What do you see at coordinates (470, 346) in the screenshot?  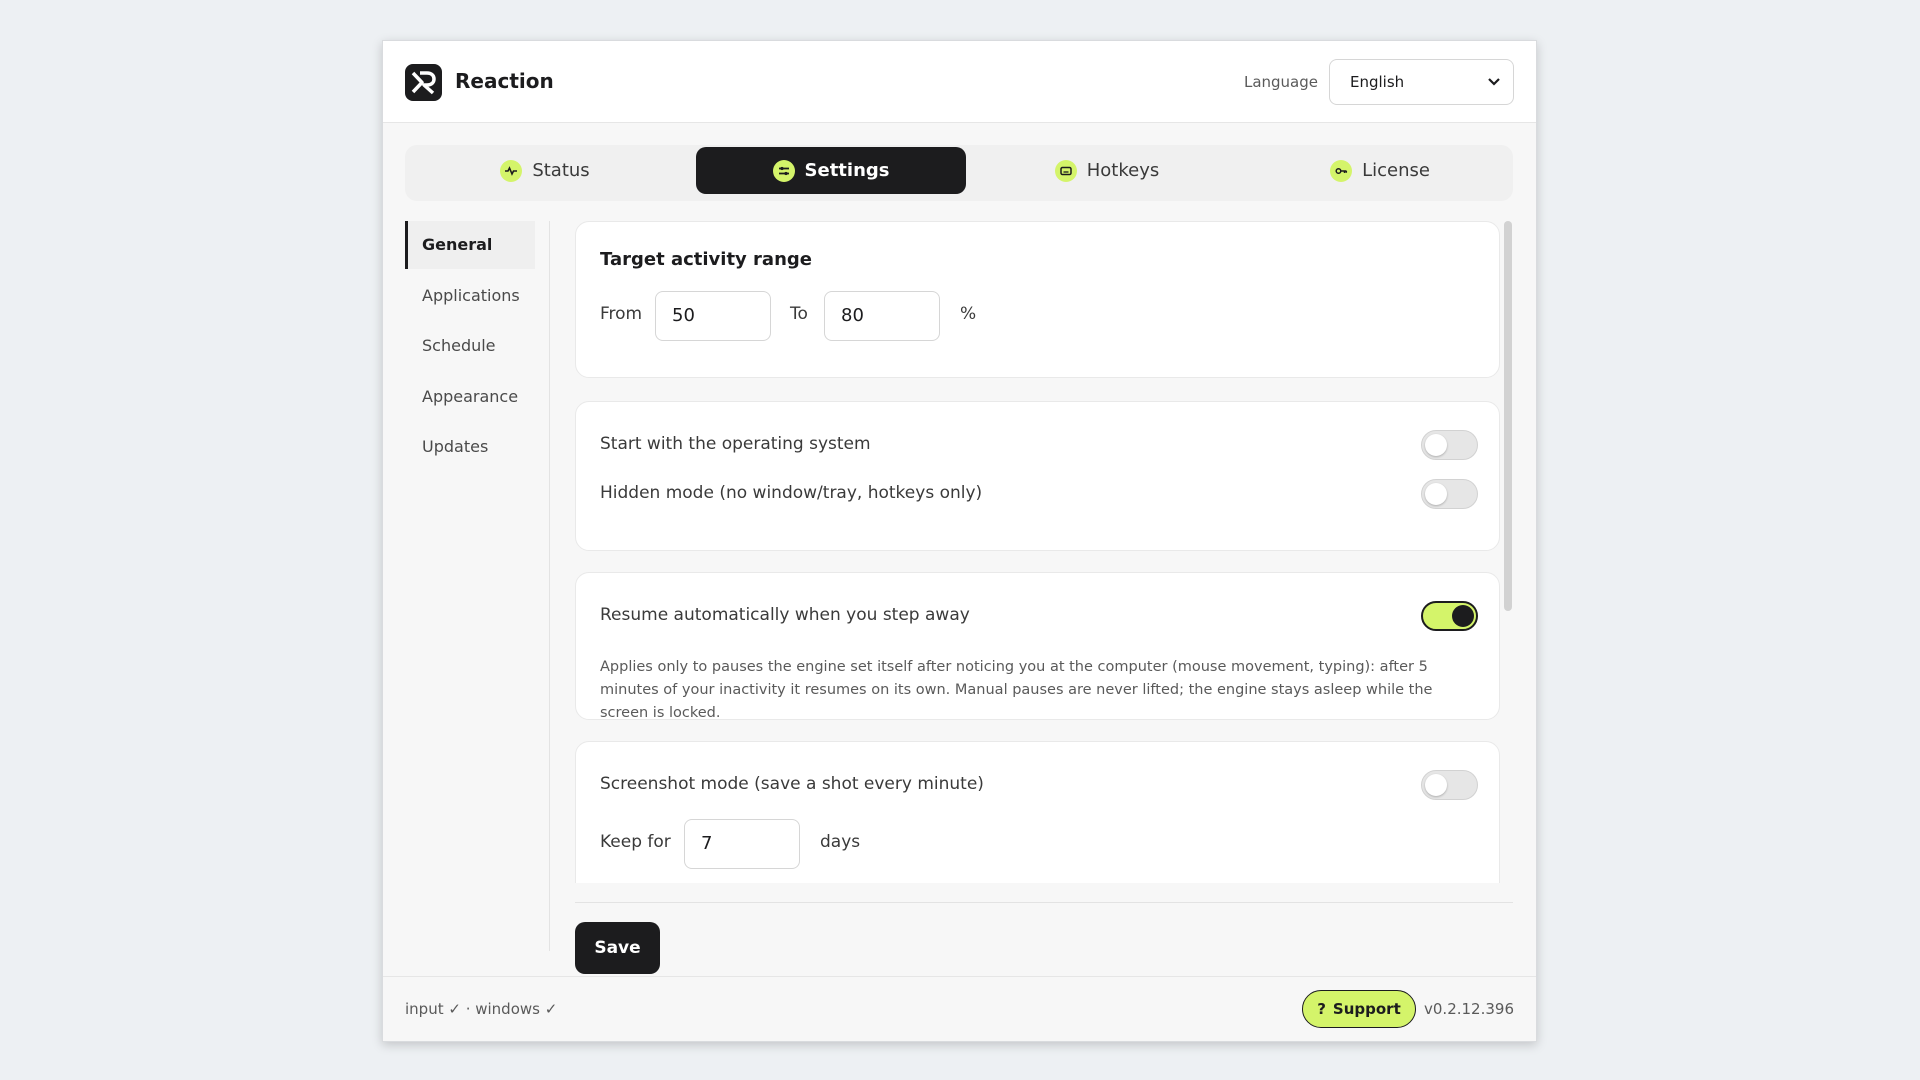 I see `sidebar-item-schedule: Schedule` at bounding box center [470, 346].